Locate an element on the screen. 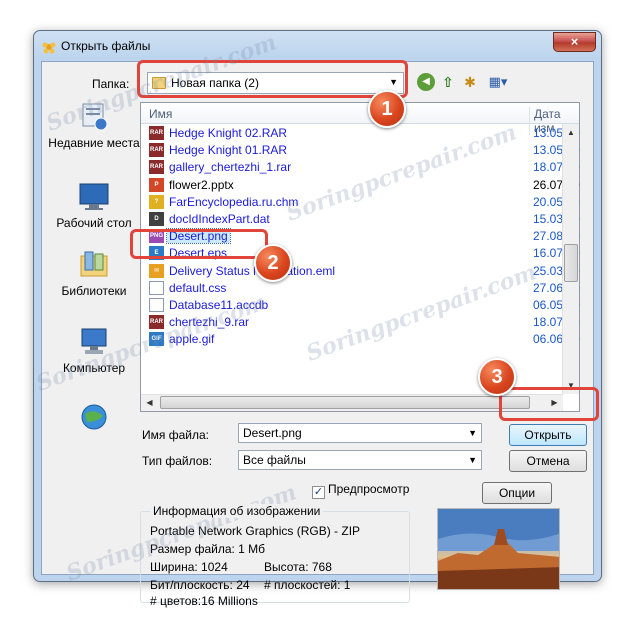 This screenshot has height=617, width=635. file-row: GIF apple.gif 06.06.20 is located at coordinates (360, 339).